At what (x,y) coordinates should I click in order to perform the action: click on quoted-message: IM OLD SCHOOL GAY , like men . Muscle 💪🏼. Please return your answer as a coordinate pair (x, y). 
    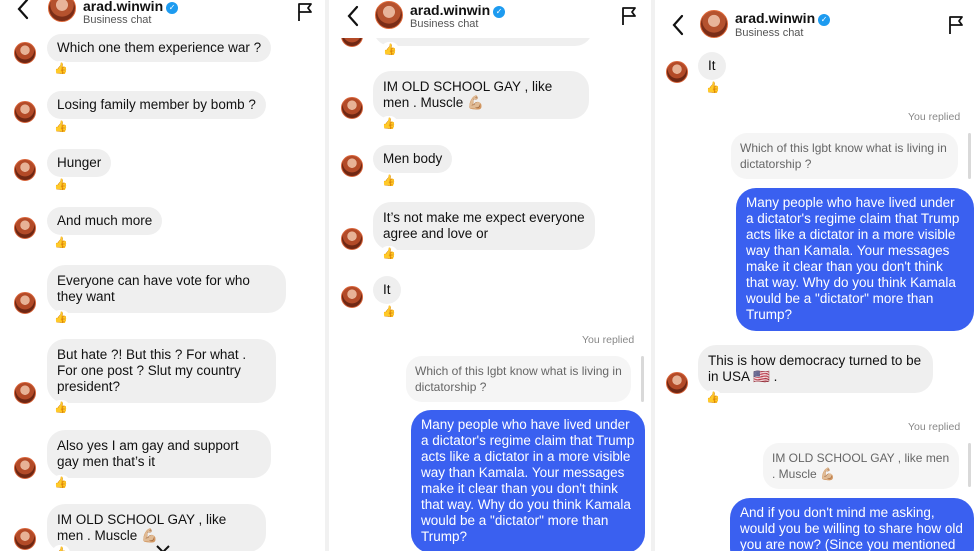
    Looking at the image, I should click on (861, 466).